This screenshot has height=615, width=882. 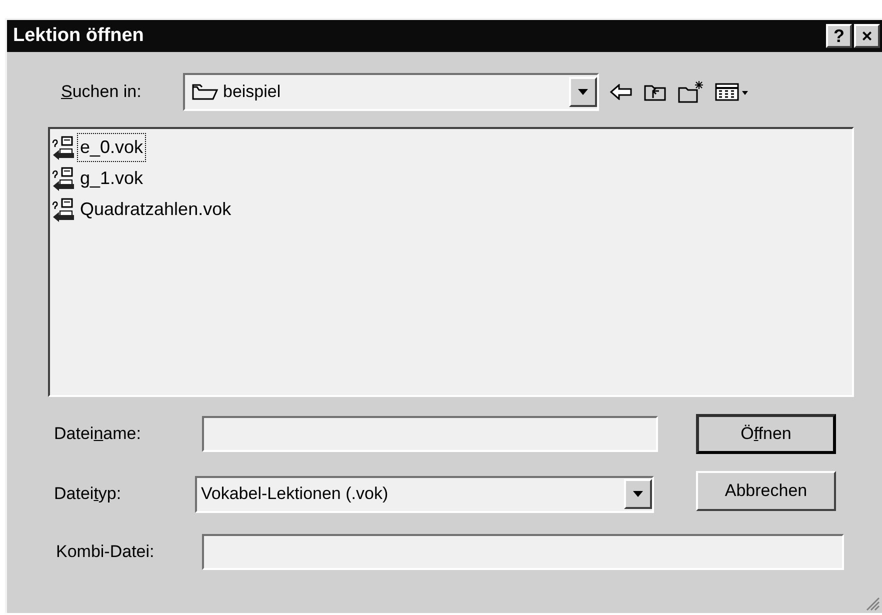 I want to click on new-folder-icon, so click(x=691, y=92).